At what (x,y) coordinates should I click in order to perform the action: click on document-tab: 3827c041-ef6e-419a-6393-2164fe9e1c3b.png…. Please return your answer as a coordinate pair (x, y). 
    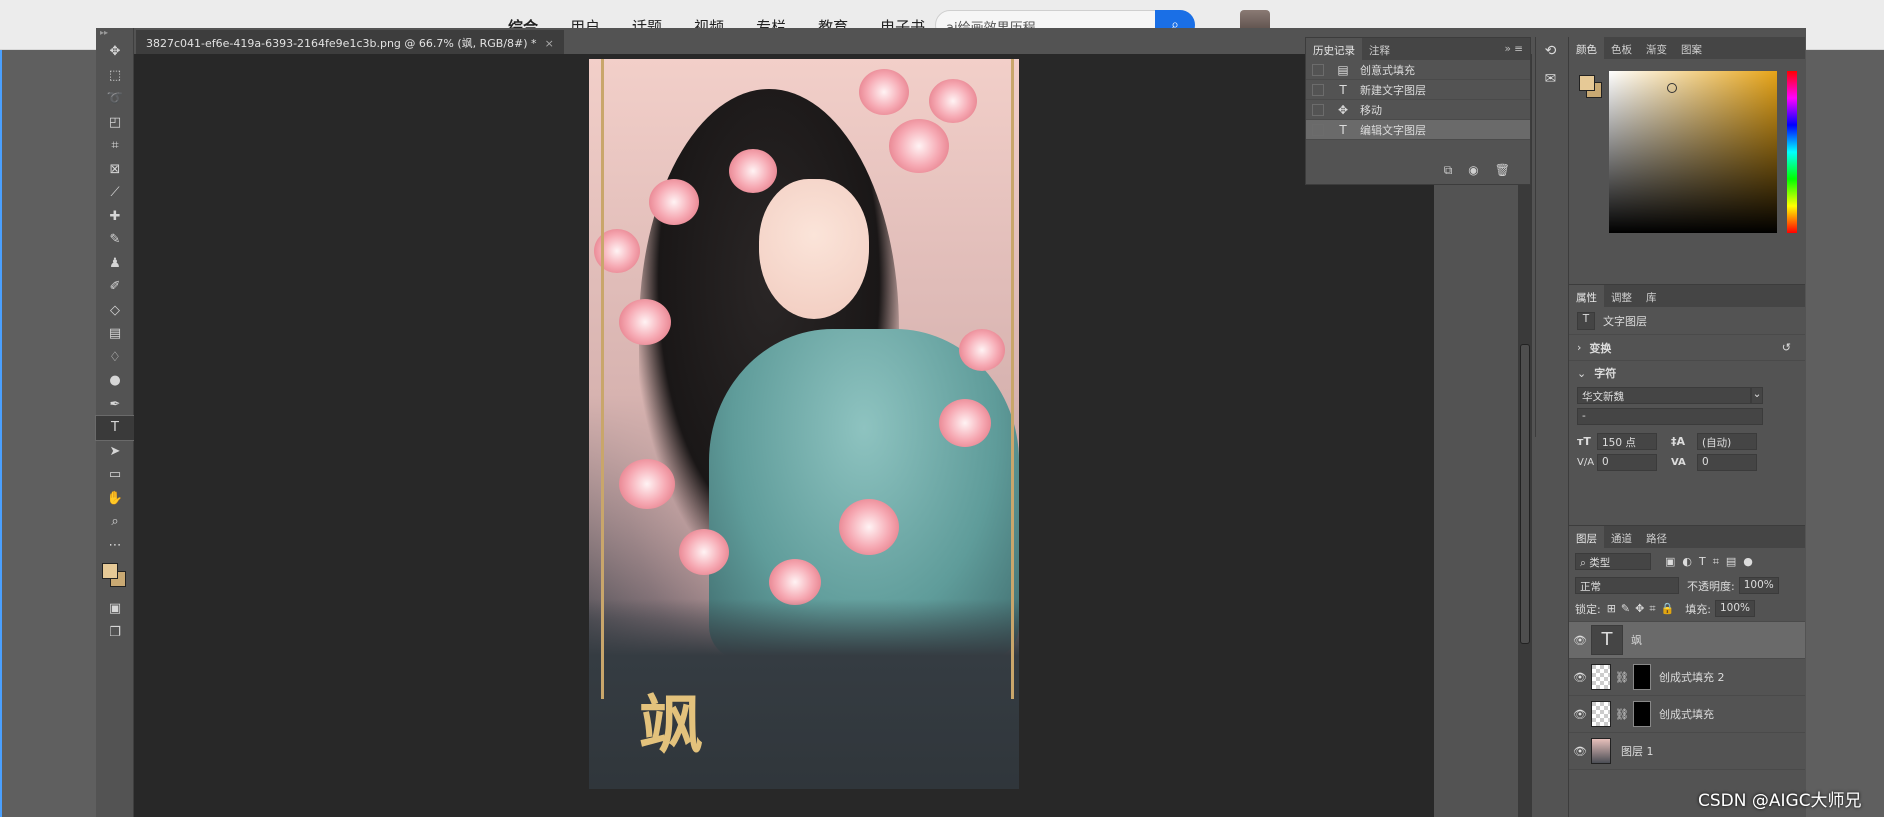
    Looking at the image, I should click on (350, 42).